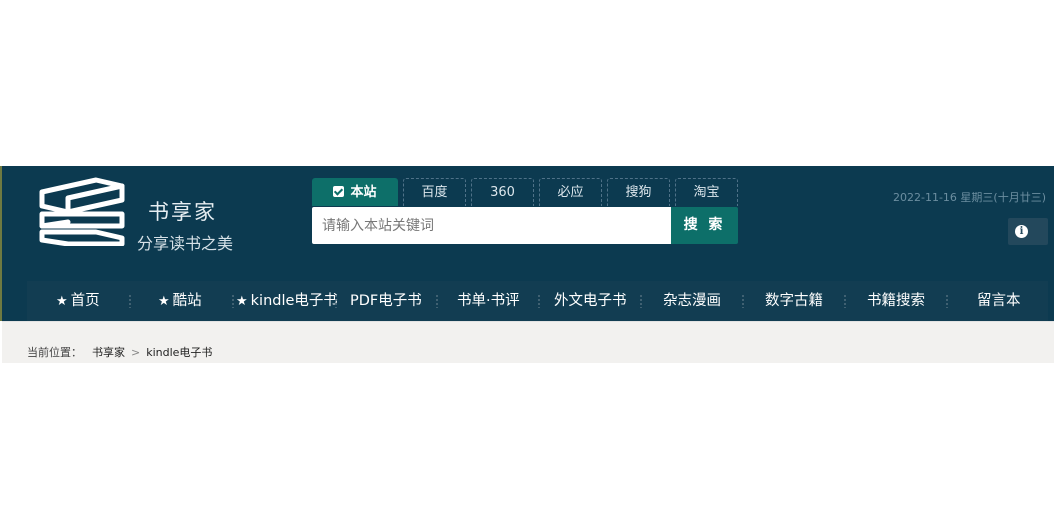 The image size is (1054, 527). Describe the element at coordinates (141, 214) in the screenshot. I see `site-logo: 书享家 分享读书之美` at that location.